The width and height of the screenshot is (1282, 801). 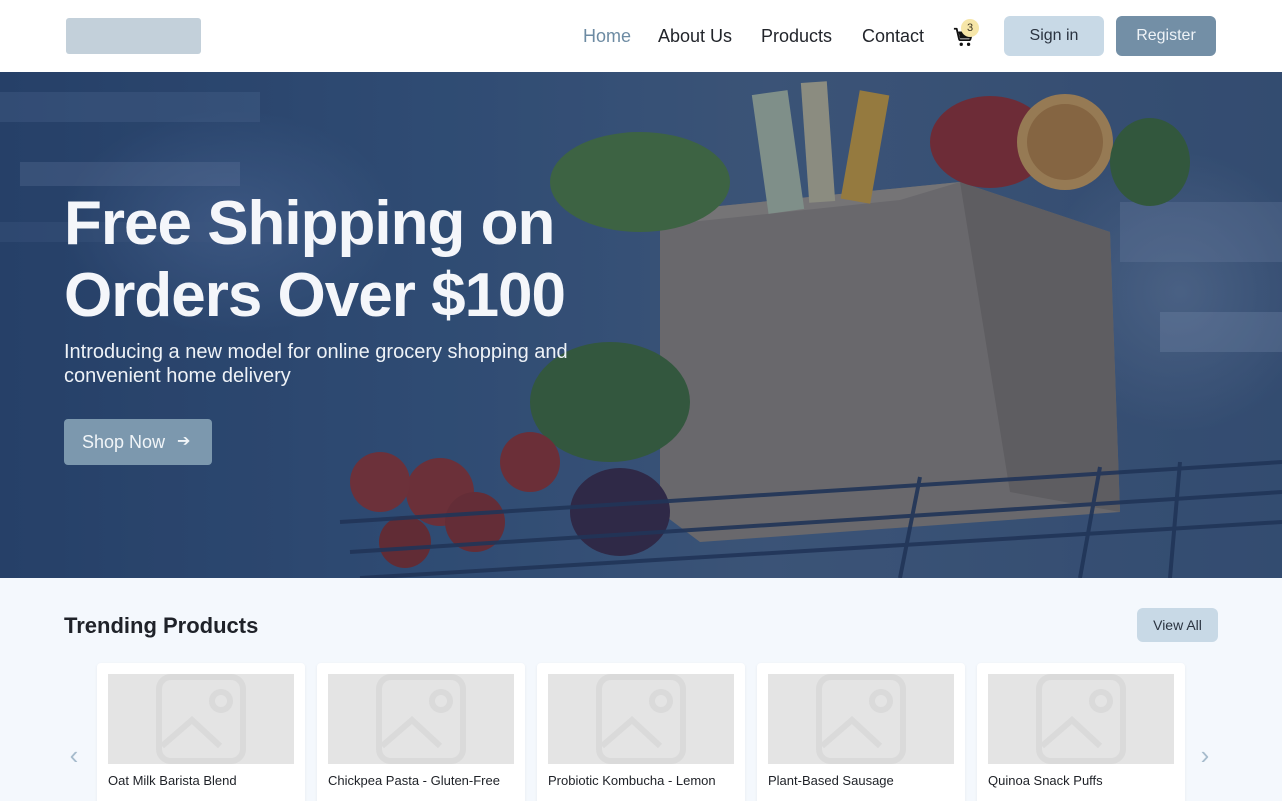 I want to click on register-button: Register, so click(x=1166, y=36).